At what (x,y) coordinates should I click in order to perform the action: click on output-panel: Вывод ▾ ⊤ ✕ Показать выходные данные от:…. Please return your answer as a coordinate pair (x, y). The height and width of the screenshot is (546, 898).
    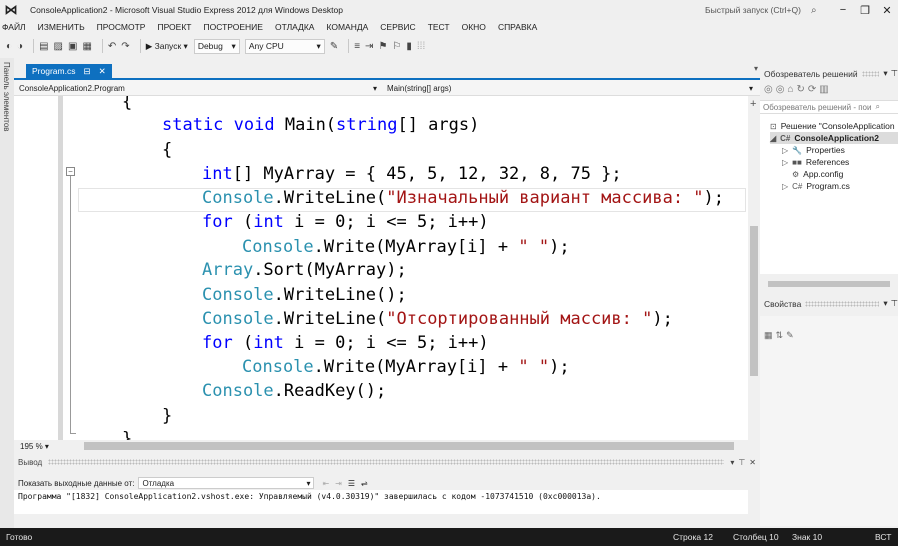
    Looking at the image, I should click on (387, 492).